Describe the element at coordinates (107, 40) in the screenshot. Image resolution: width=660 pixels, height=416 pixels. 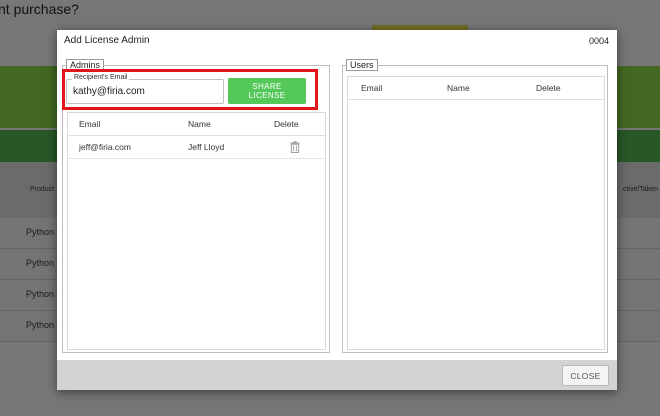
I see `dialog-title: Add License Admin` at that location.